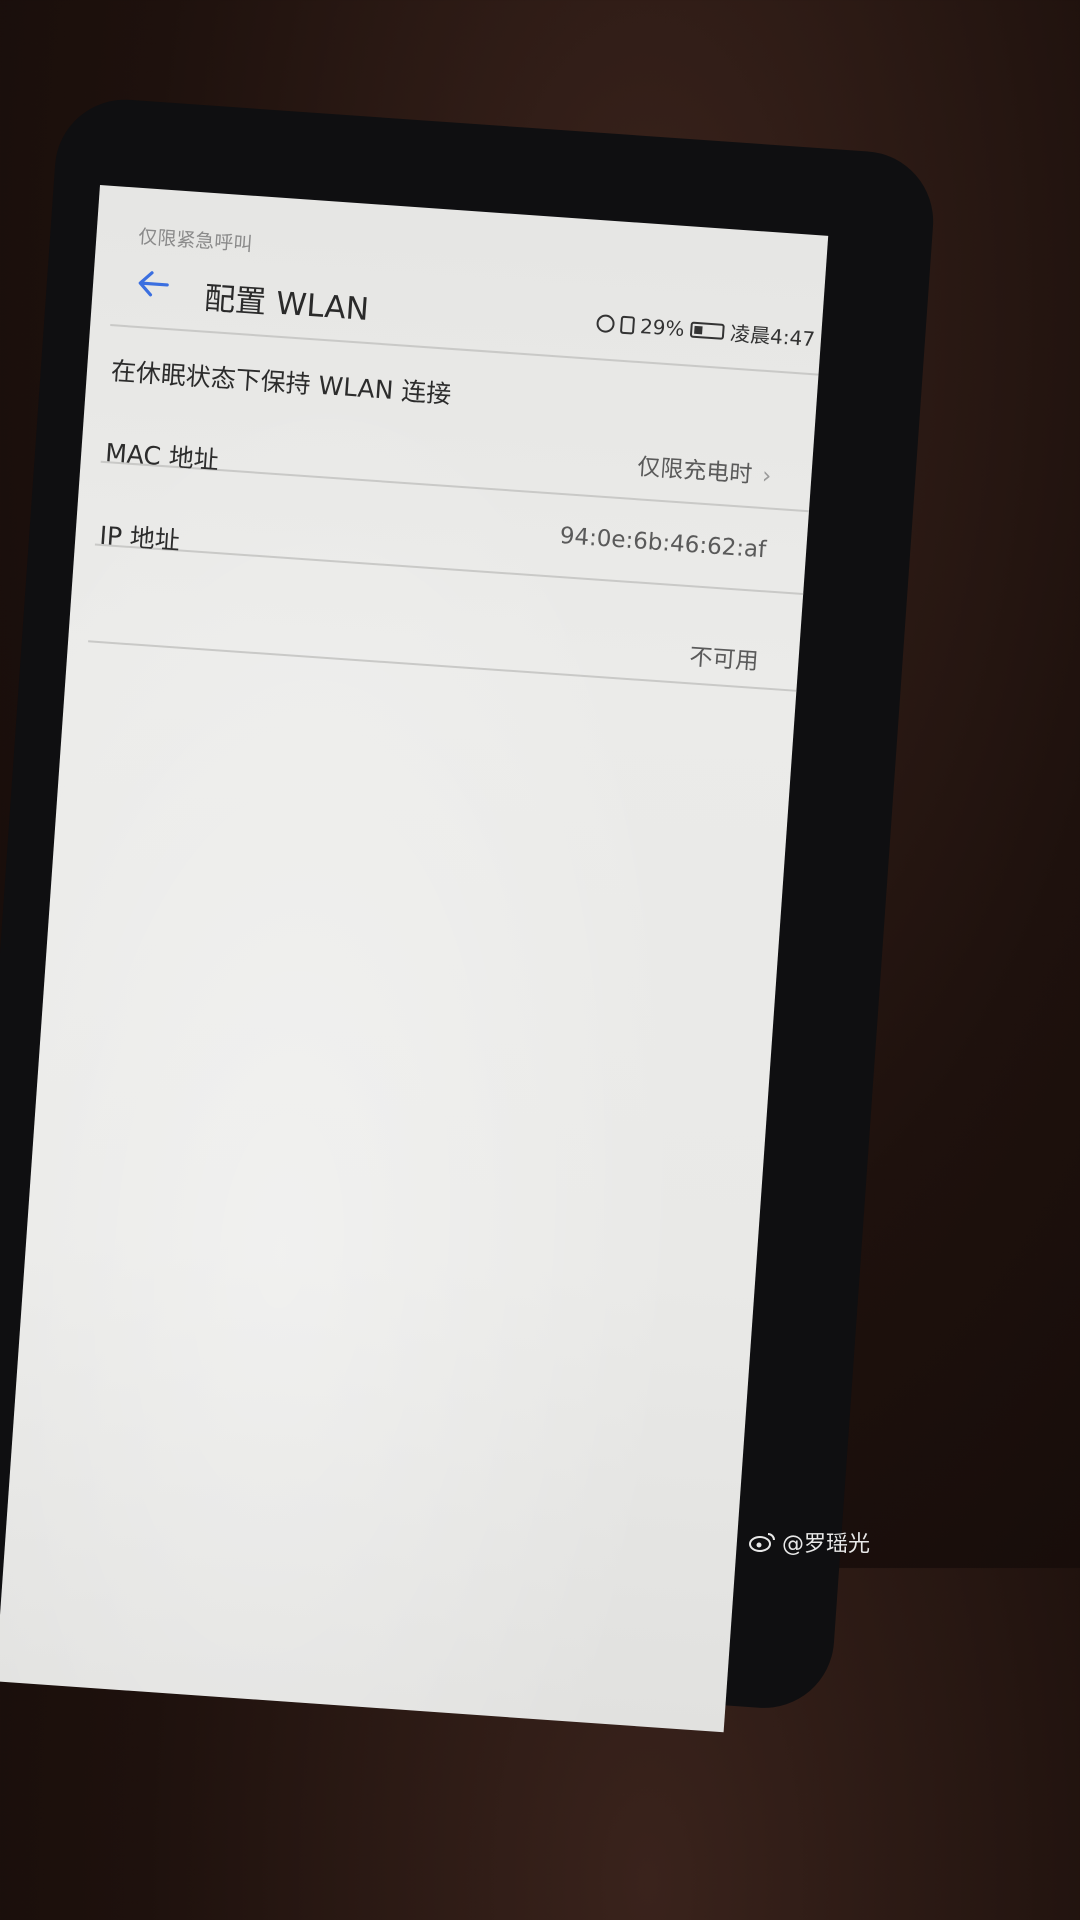  What do you see at coordinates (281, 382) in the screenshot?
I see `keep-wlan-label: 在休眠状态下保持 WLAN 连接` at bounding box center [281, 382].